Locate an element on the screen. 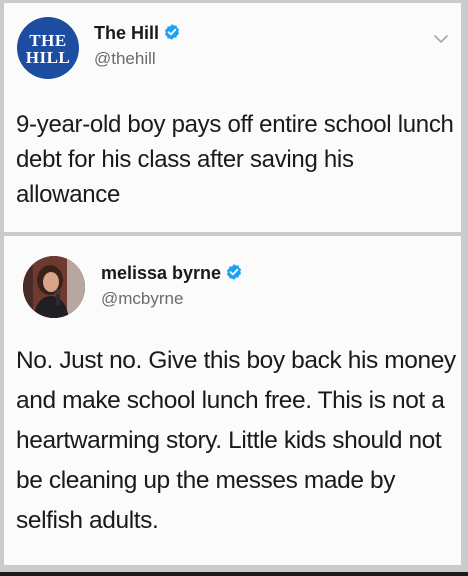 This screenshot has height=576, width=468. display-name: The Hill is located at coordinates (137, 34).